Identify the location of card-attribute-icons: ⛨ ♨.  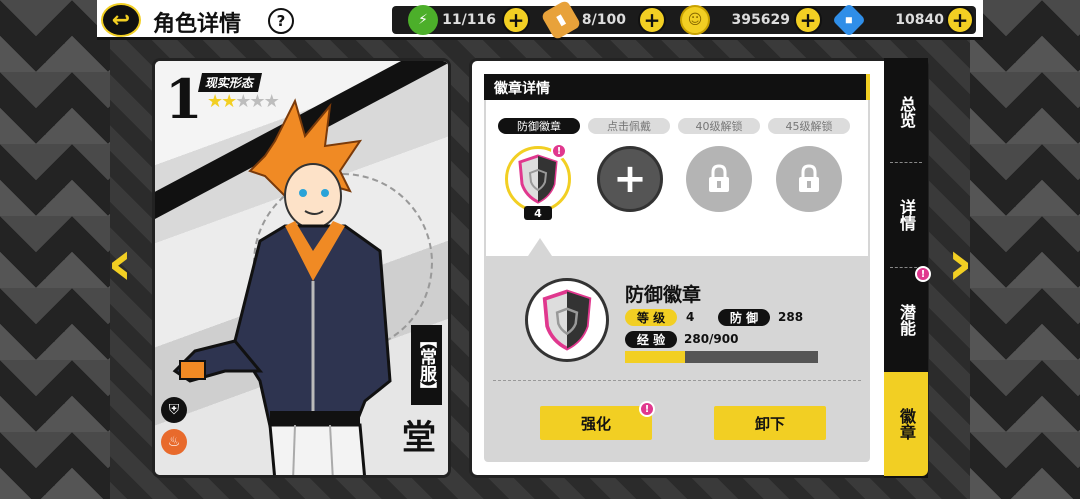
(174, 426).